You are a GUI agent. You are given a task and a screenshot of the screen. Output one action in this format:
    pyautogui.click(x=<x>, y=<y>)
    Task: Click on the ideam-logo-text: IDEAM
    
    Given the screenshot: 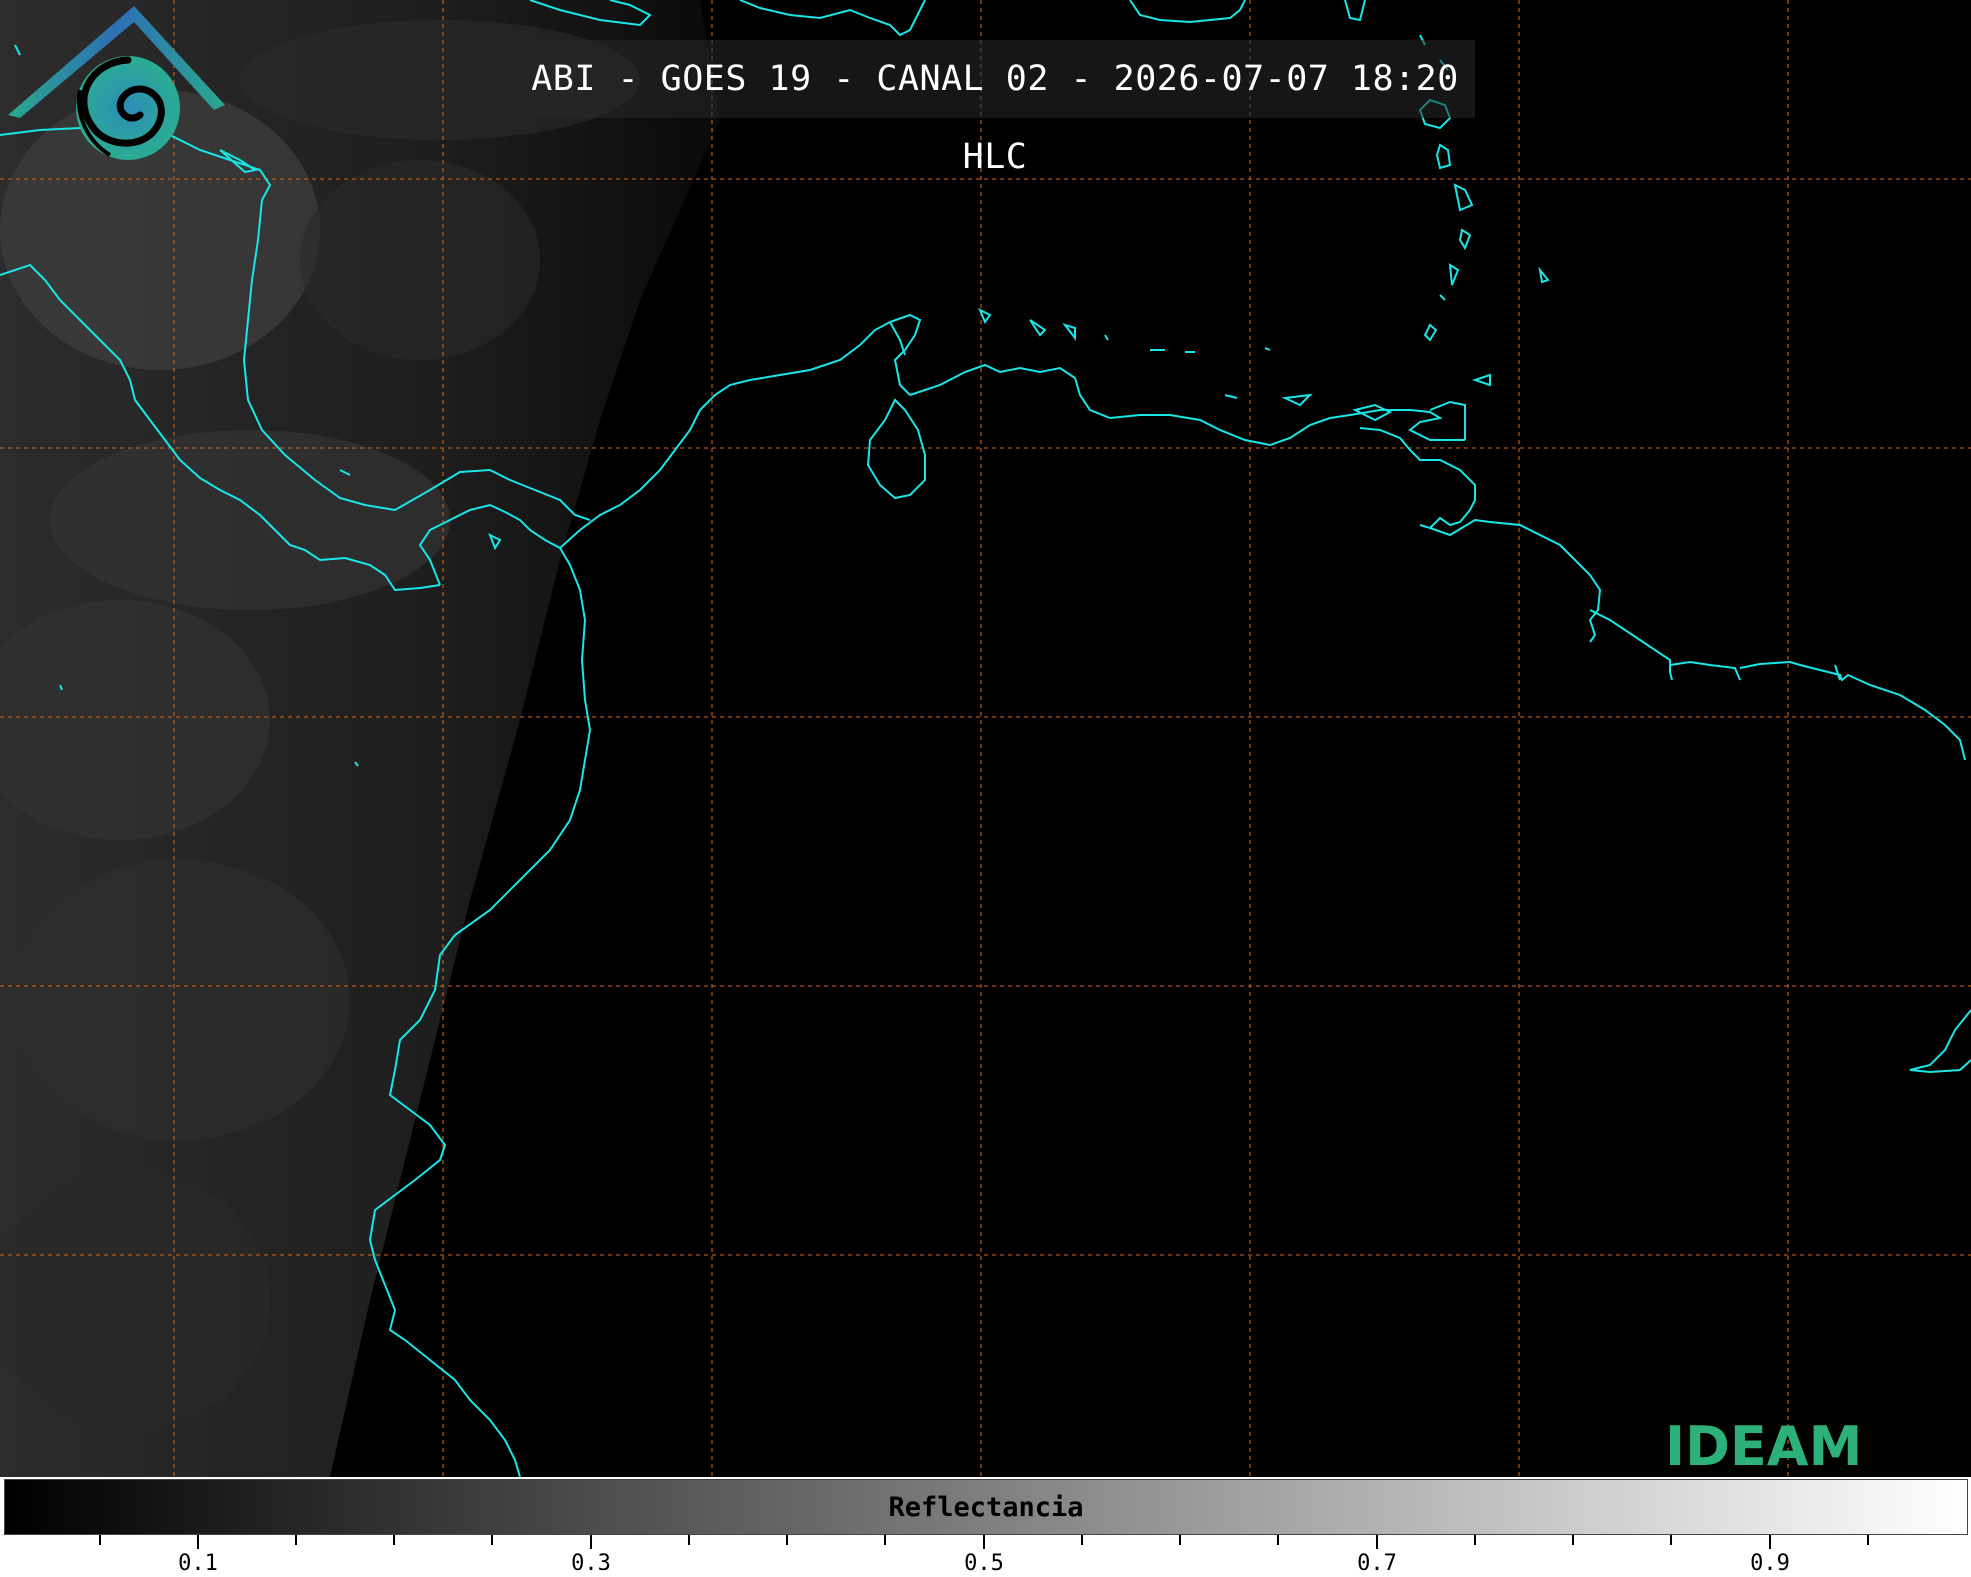 What is the action you would take?
    pyautogui.click(x=1764, y=1446)
    